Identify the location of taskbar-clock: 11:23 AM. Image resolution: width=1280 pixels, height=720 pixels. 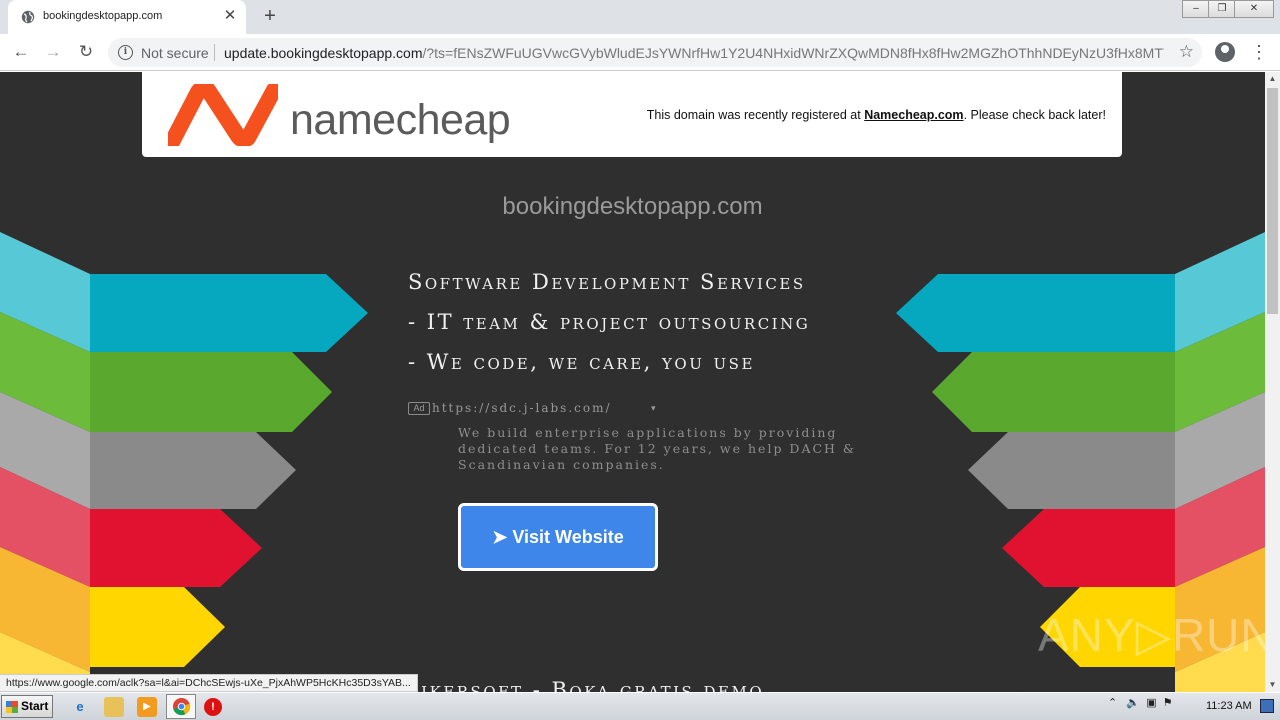
(1229, 706).